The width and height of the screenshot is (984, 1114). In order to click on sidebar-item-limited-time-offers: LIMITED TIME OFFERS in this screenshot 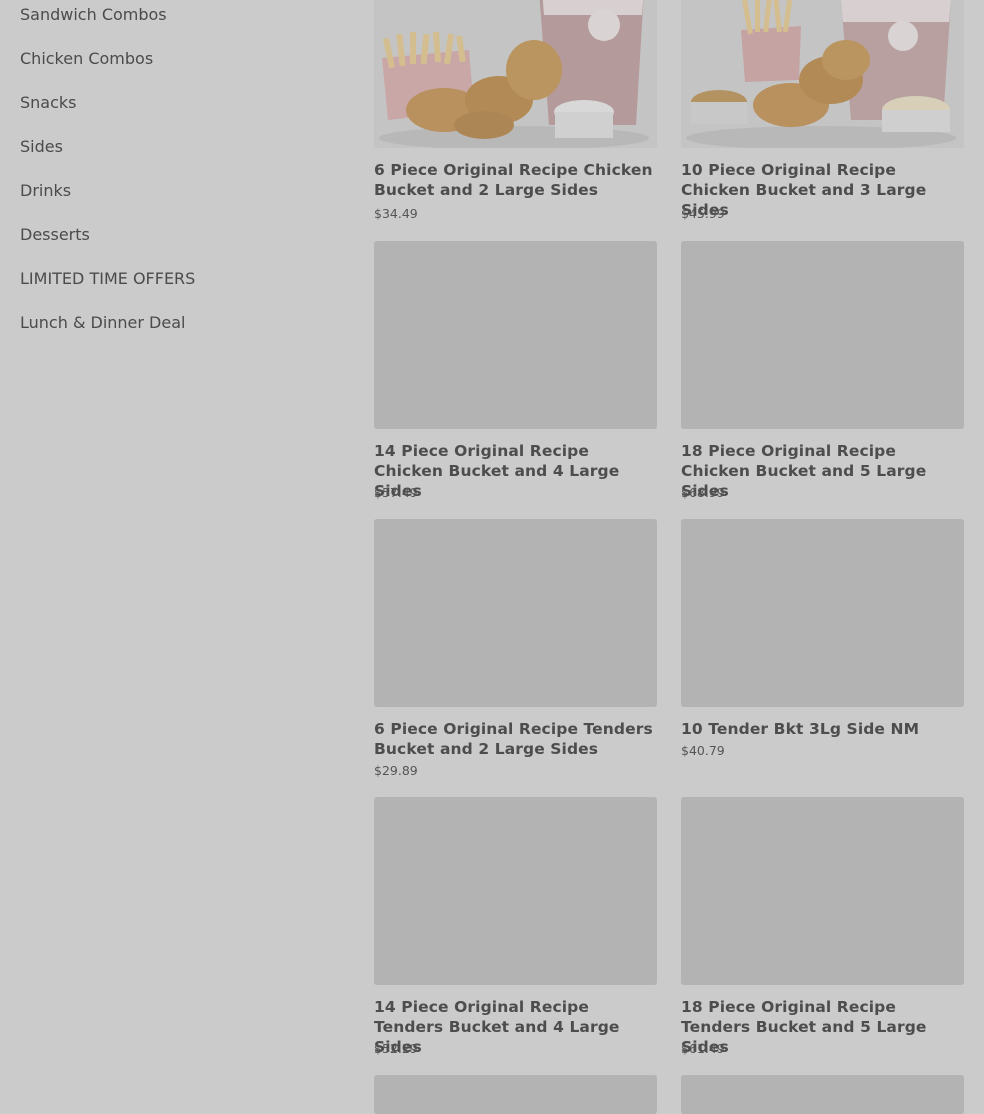, I will do `click(107, 279)`.